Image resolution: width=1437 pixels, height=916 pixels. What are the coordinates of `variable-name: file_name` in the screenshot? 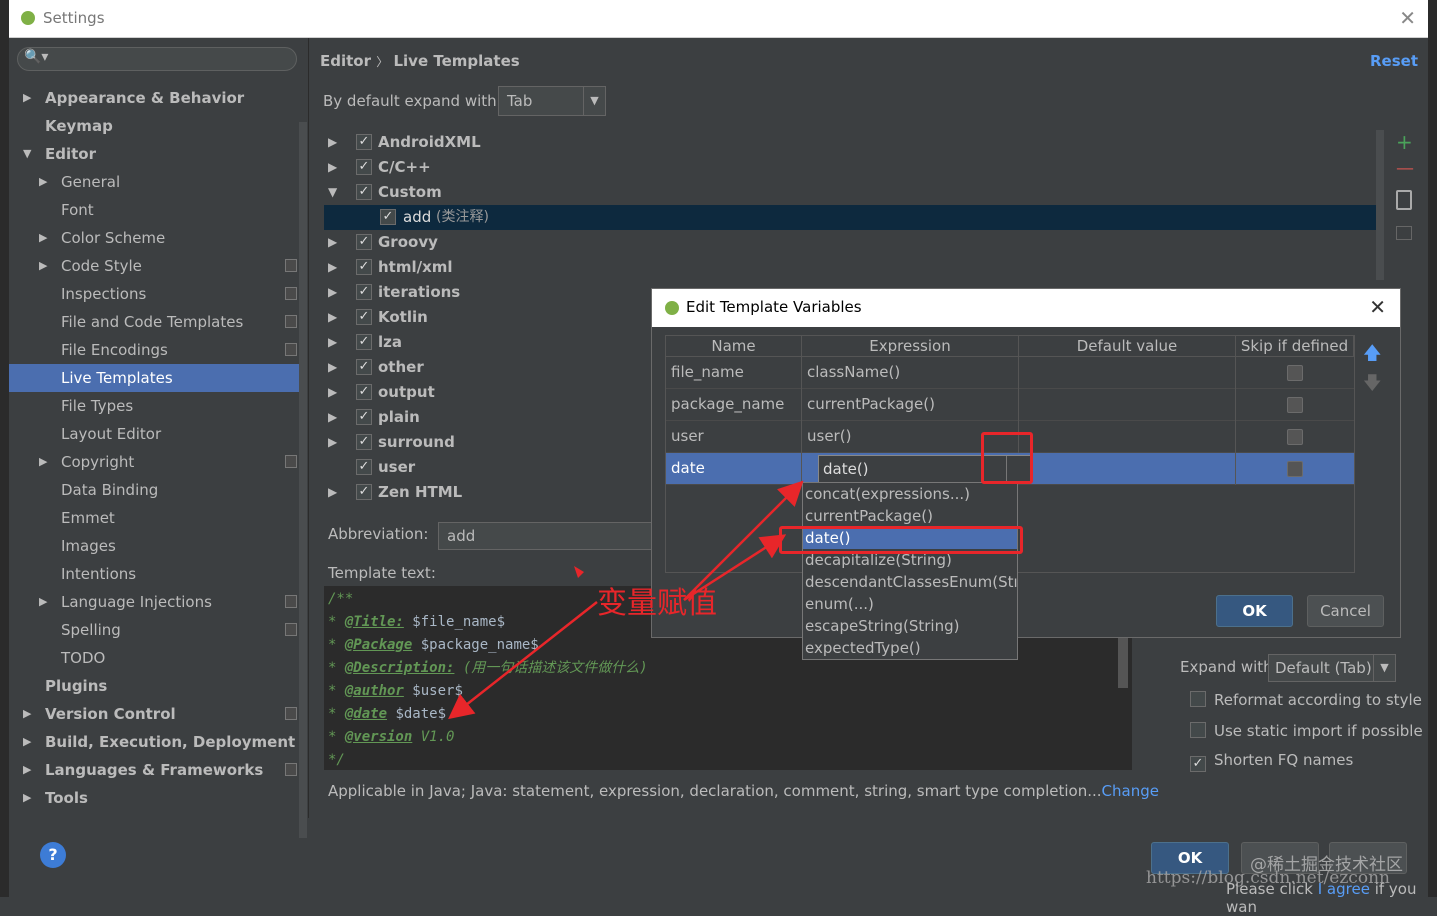 It's located at (734, 373).